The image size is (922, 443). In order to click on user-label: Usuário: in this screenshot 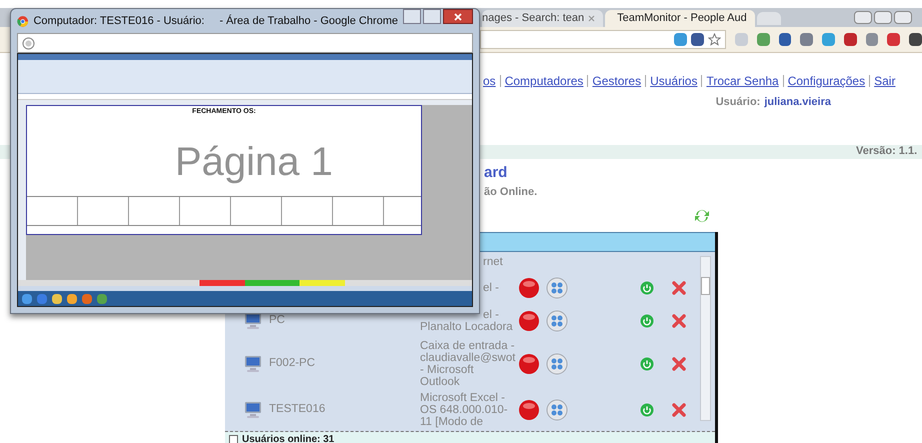, I will do `click(738, 102)`.